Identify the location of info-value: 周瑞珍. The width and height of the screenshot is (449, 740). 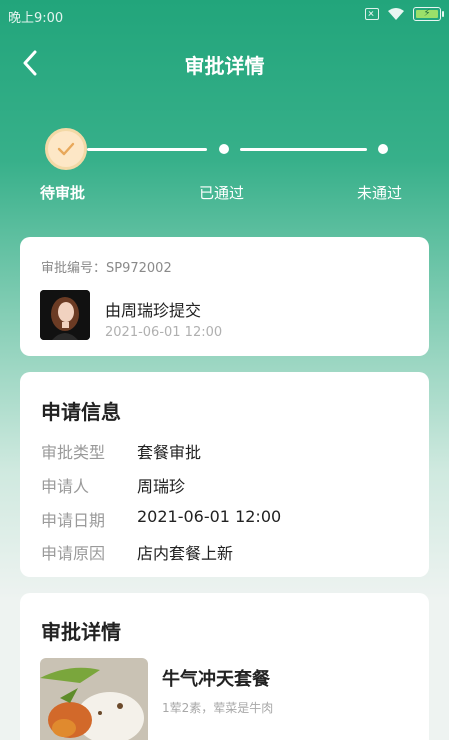
(161, 486).